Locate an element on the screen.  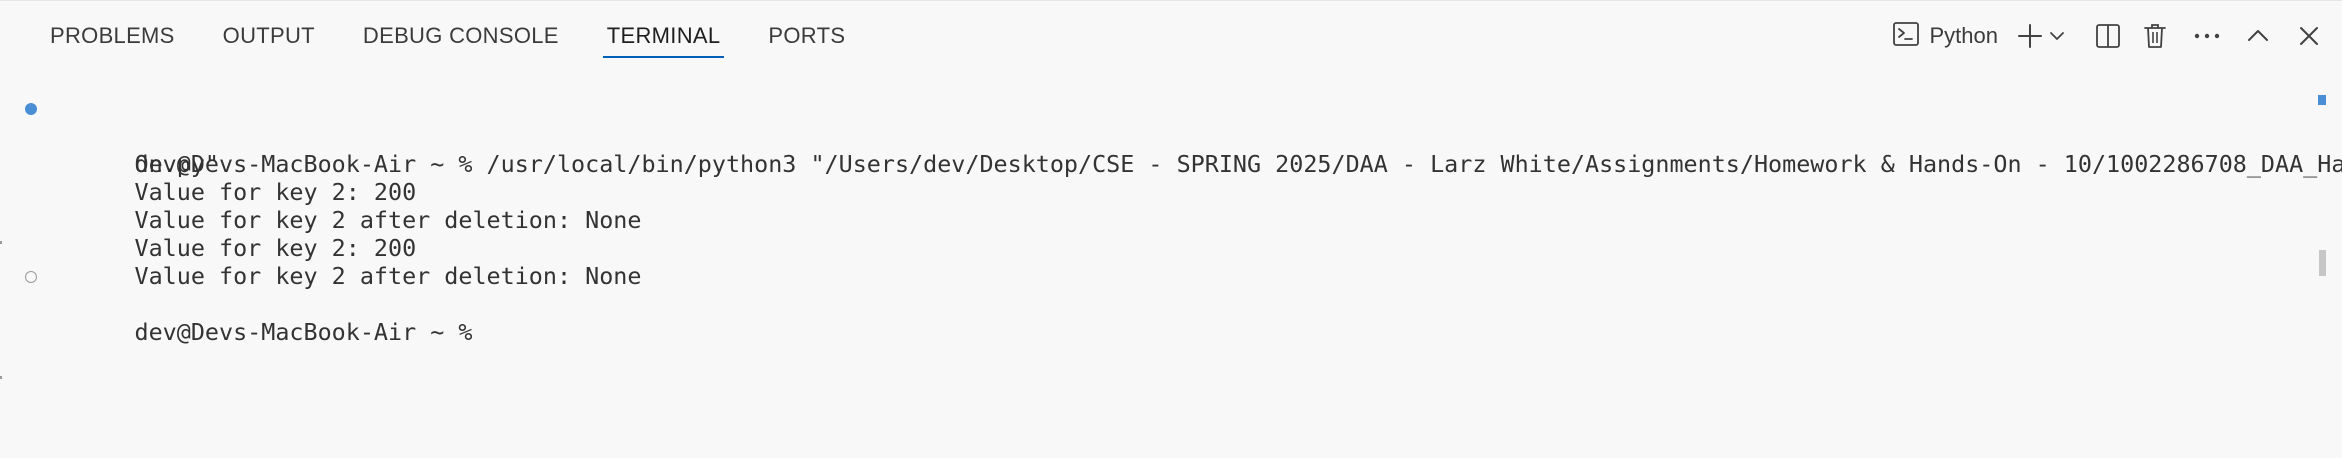
scrollbar-thumb is located at coordinates (2322, 263).